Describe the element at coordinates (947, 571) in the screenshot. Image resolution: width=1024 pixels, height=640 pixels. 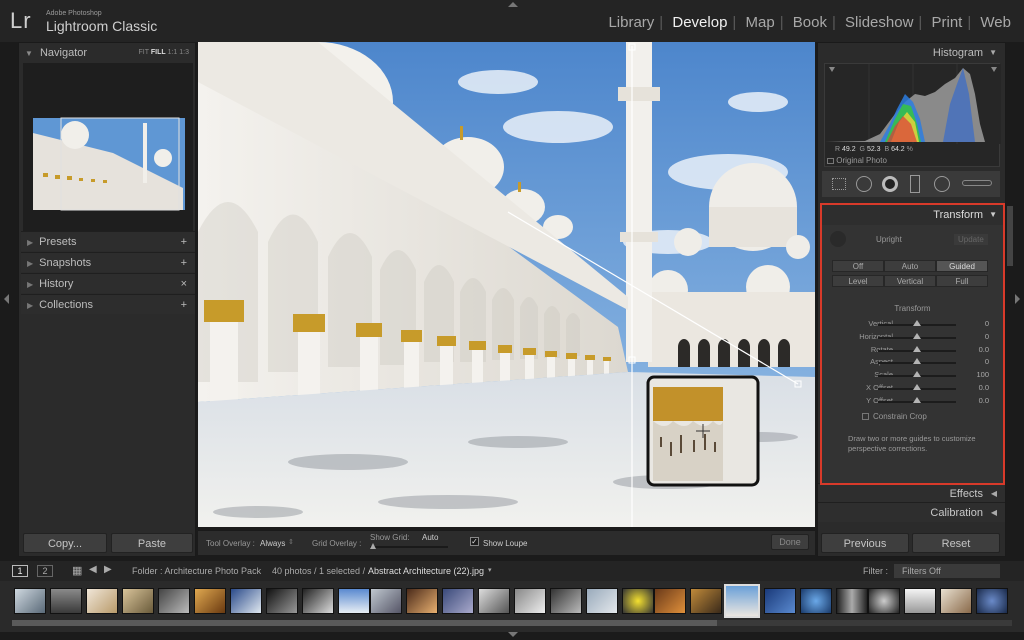
I see `filter-select: Filters Off` at that location.